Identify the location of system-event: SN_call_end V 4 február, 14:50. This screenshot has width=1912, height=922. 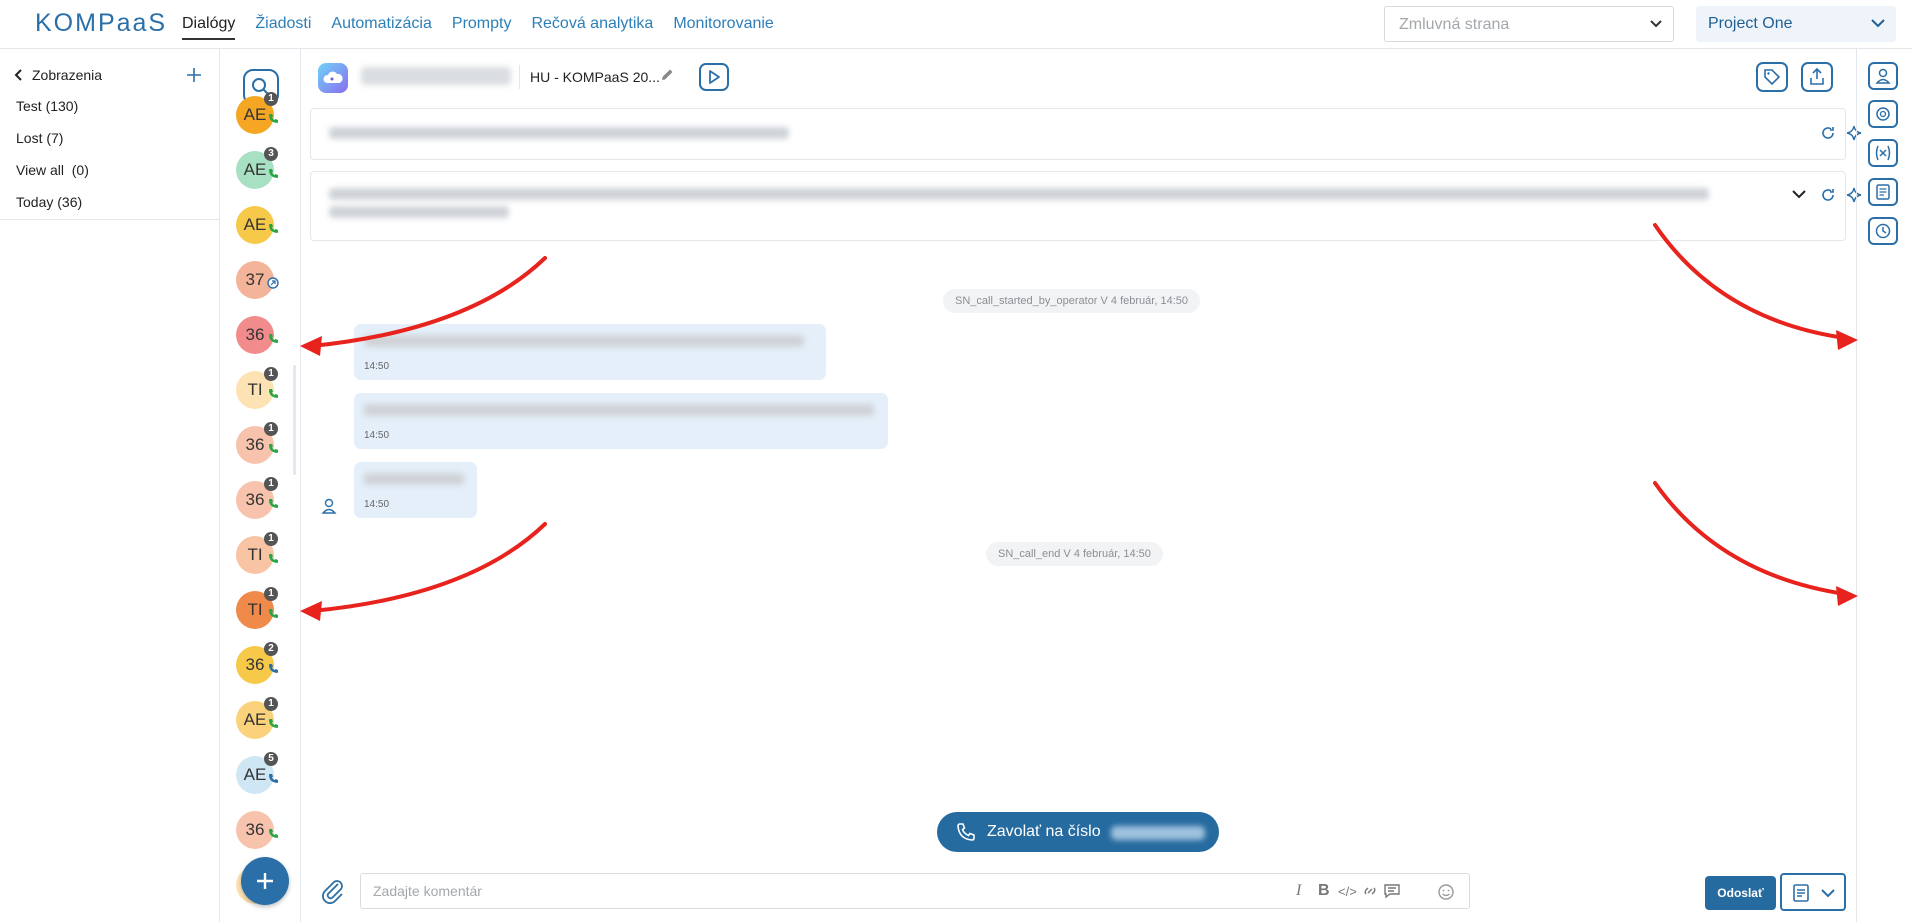
(1074, 554).